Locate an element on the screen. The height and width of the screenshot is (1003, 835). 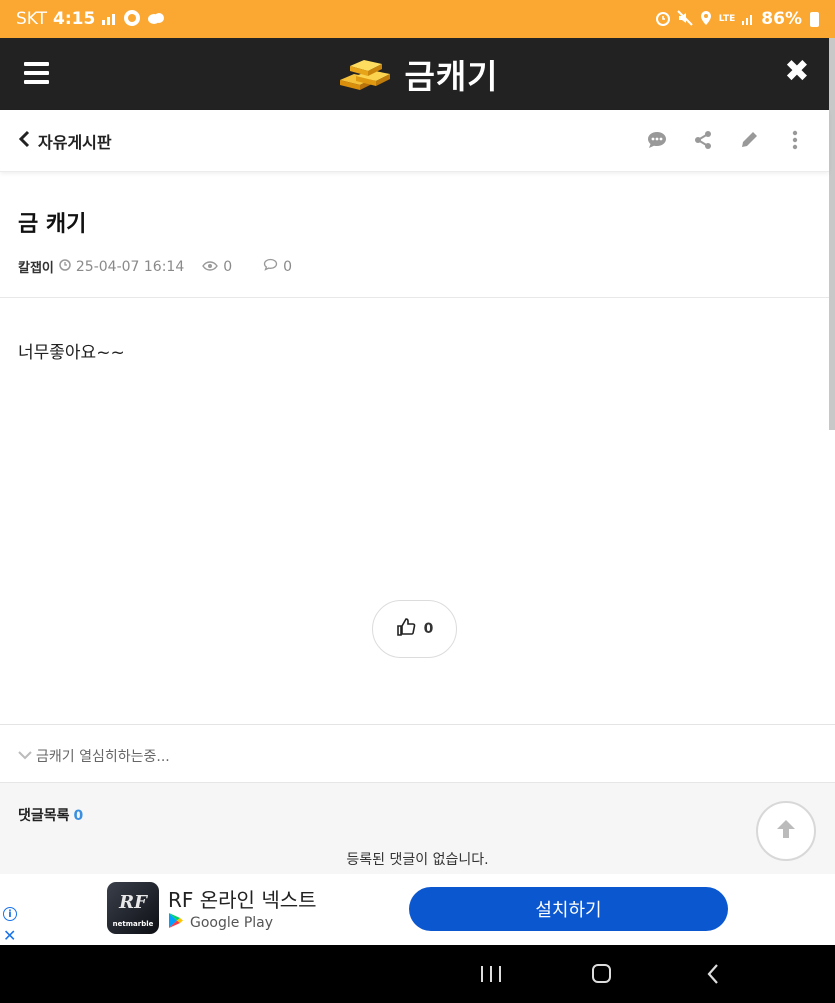
status-bar: SKT 4:15 LTE 86% is located at coordinates (417, 19).